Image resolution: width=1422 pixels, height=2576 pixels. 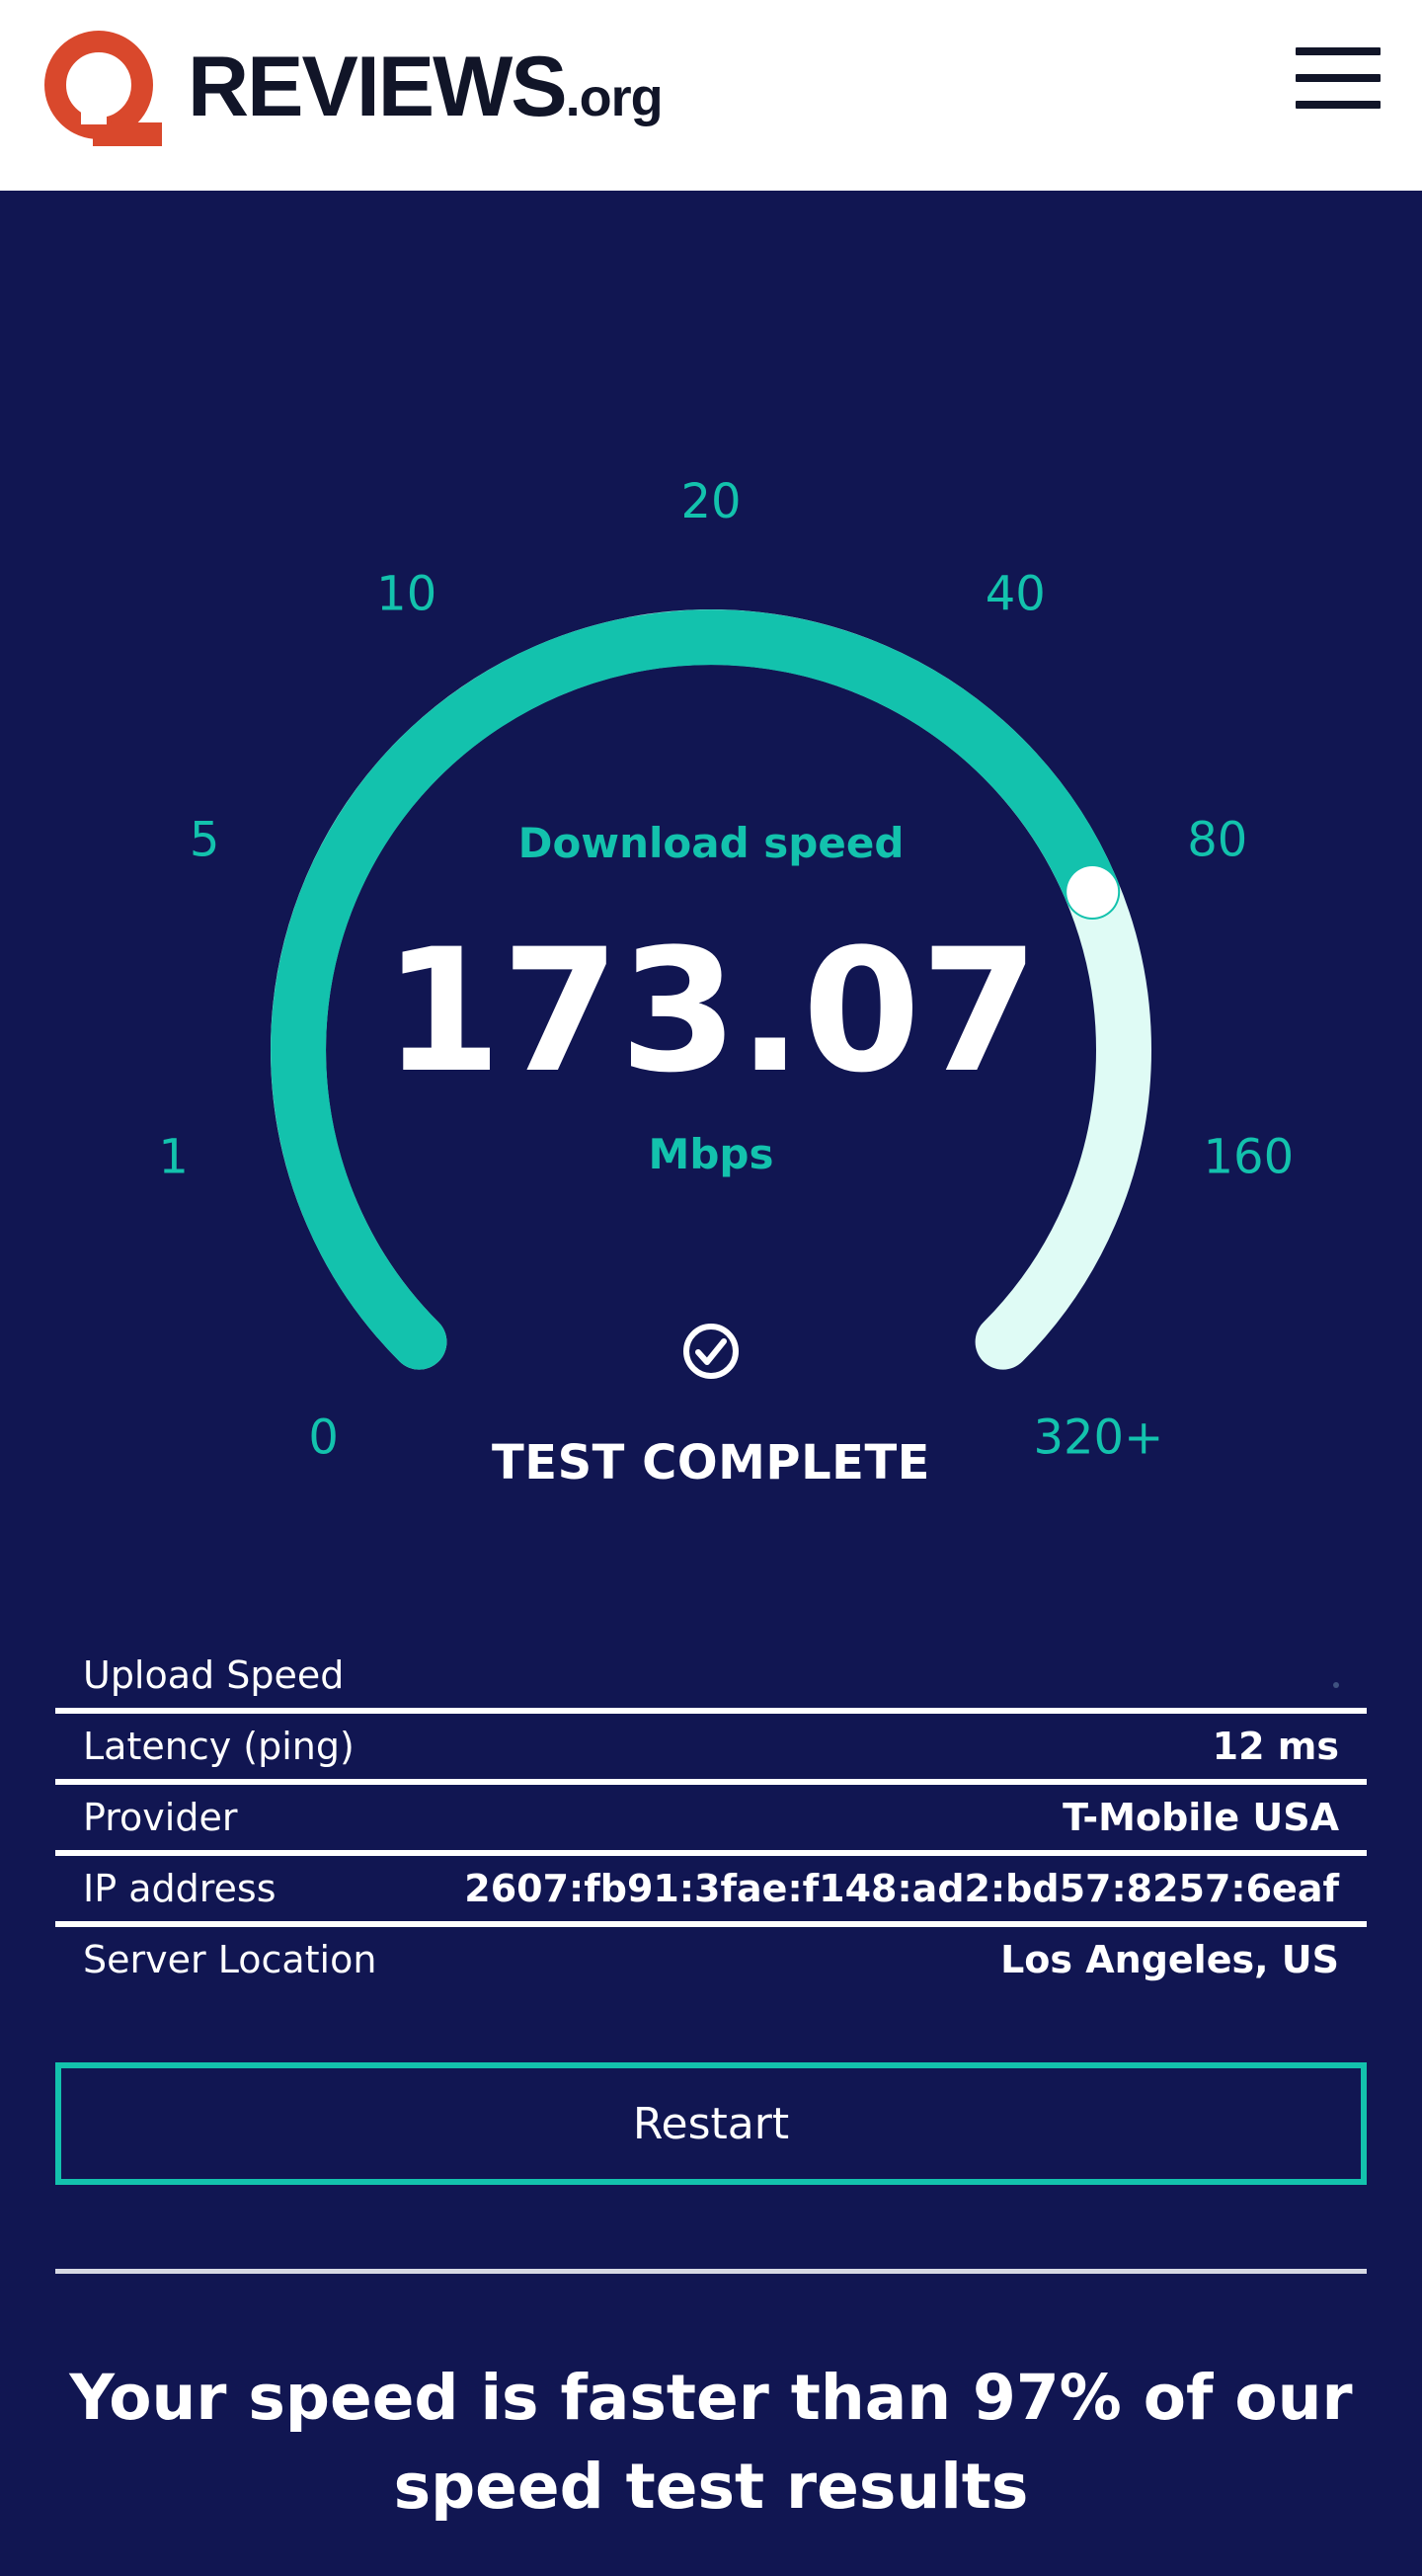 I want to click on download-speed-value: 173.07, so click(x=711, y=1011).